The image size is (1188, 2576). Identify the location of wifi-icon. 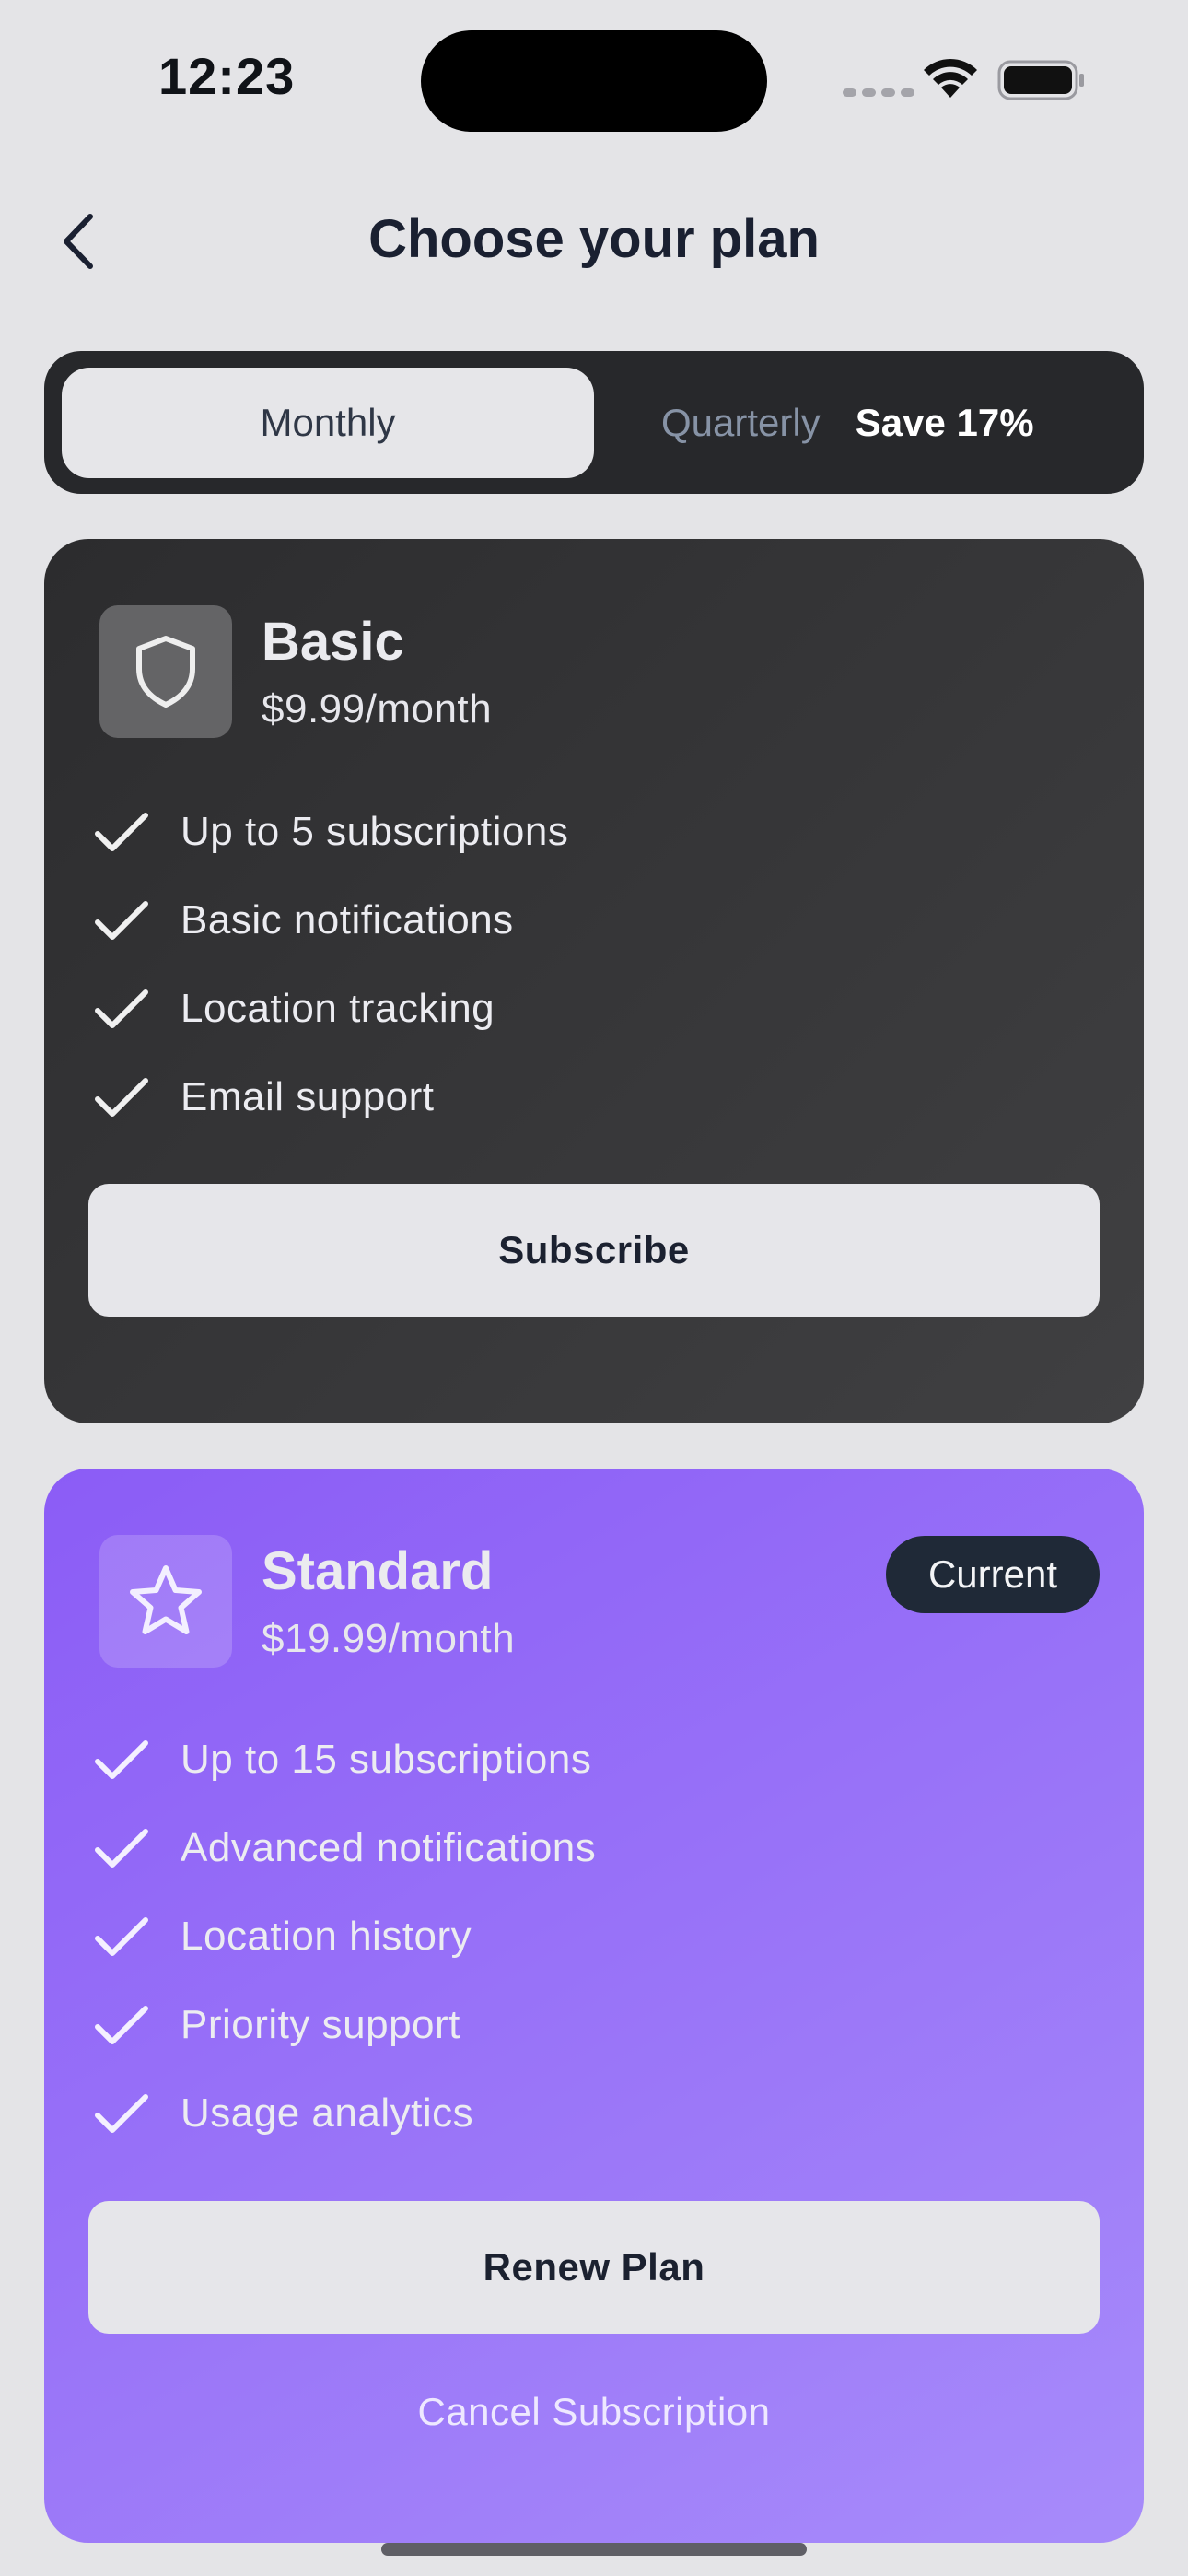
(951, 78).